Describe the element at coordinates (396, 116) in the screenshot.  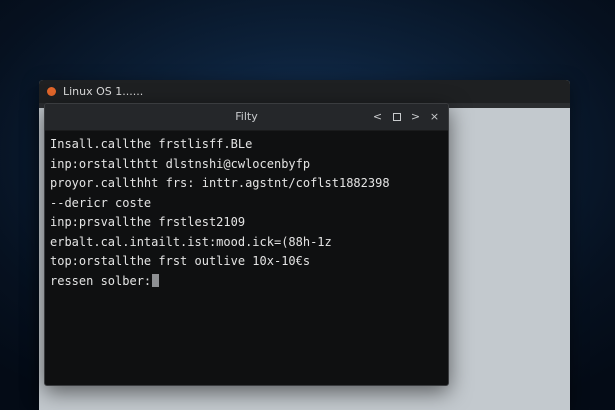
I see `maximize-icon` at that location.